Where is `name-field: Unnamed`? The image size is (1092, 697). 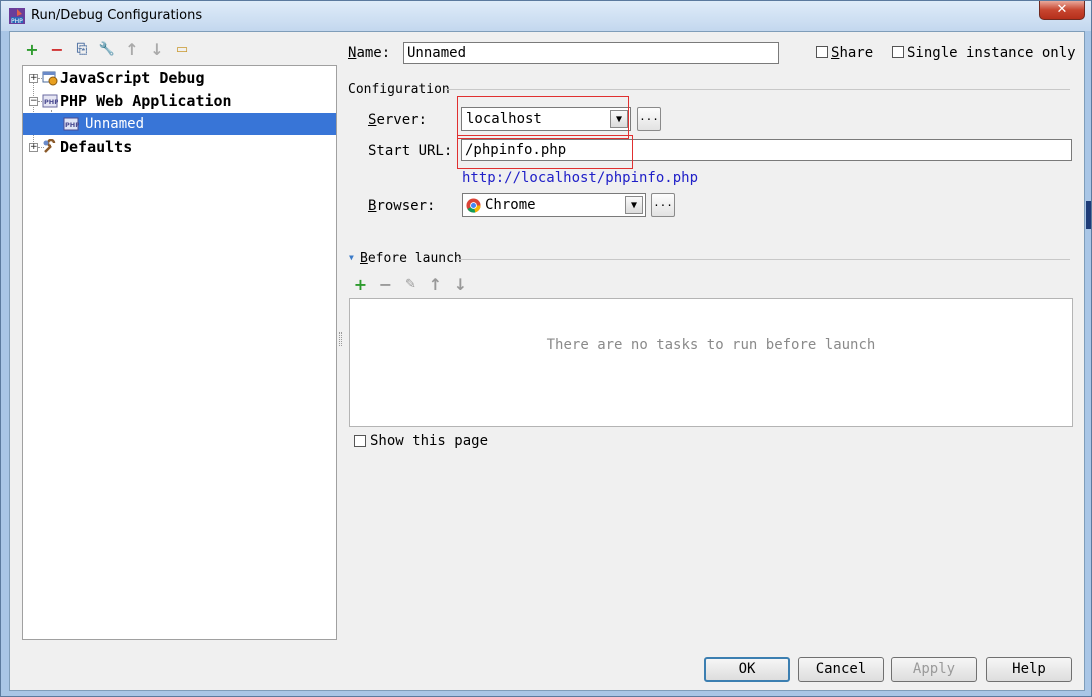
name-field: Unnamed is located at coordinates (591, 53).